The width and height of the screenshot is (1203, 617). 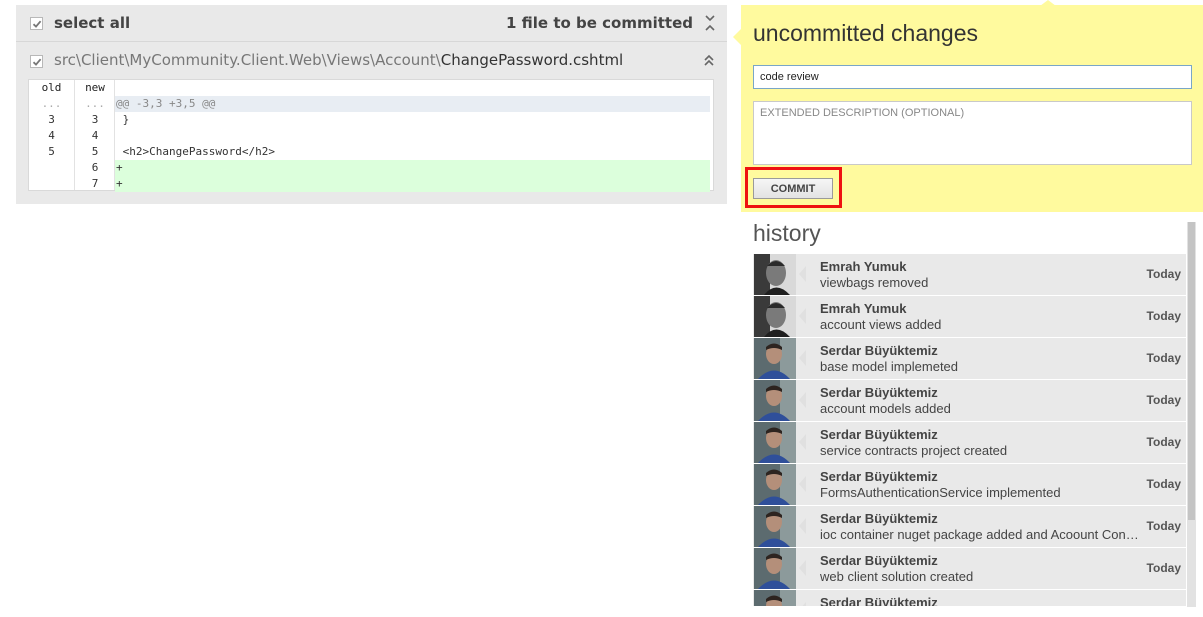 I want to click on files-count-label: 1 file to be committed, so click(x=599, y=23).